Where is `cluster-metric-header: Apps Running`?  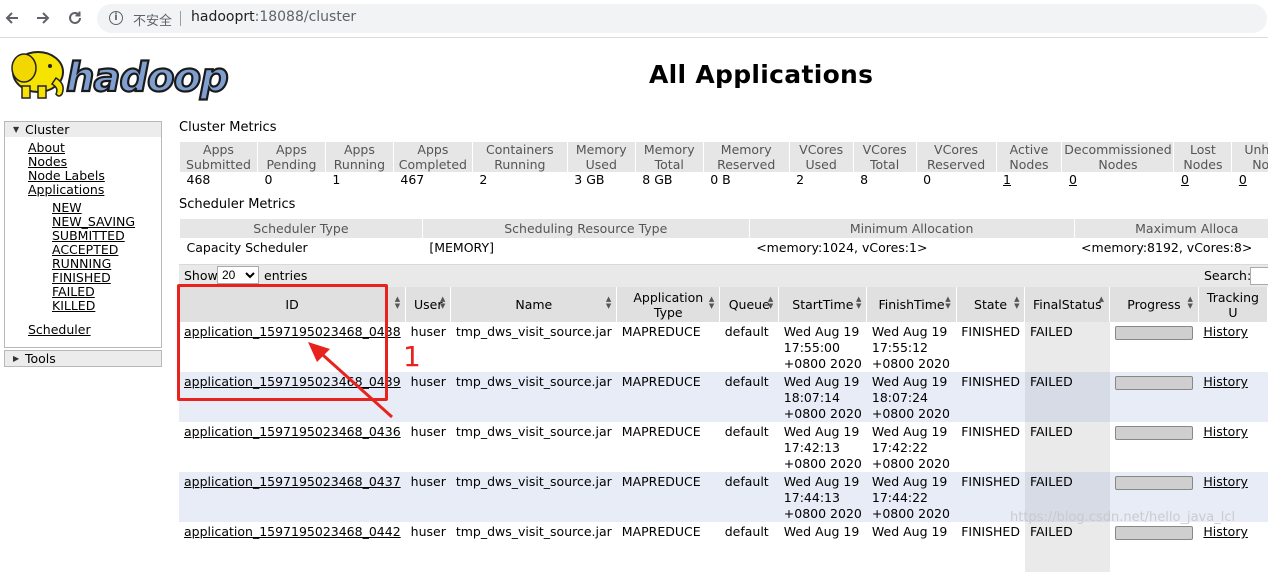 cluster-metric-header: Apps Running is located at coordinates (359, 157).